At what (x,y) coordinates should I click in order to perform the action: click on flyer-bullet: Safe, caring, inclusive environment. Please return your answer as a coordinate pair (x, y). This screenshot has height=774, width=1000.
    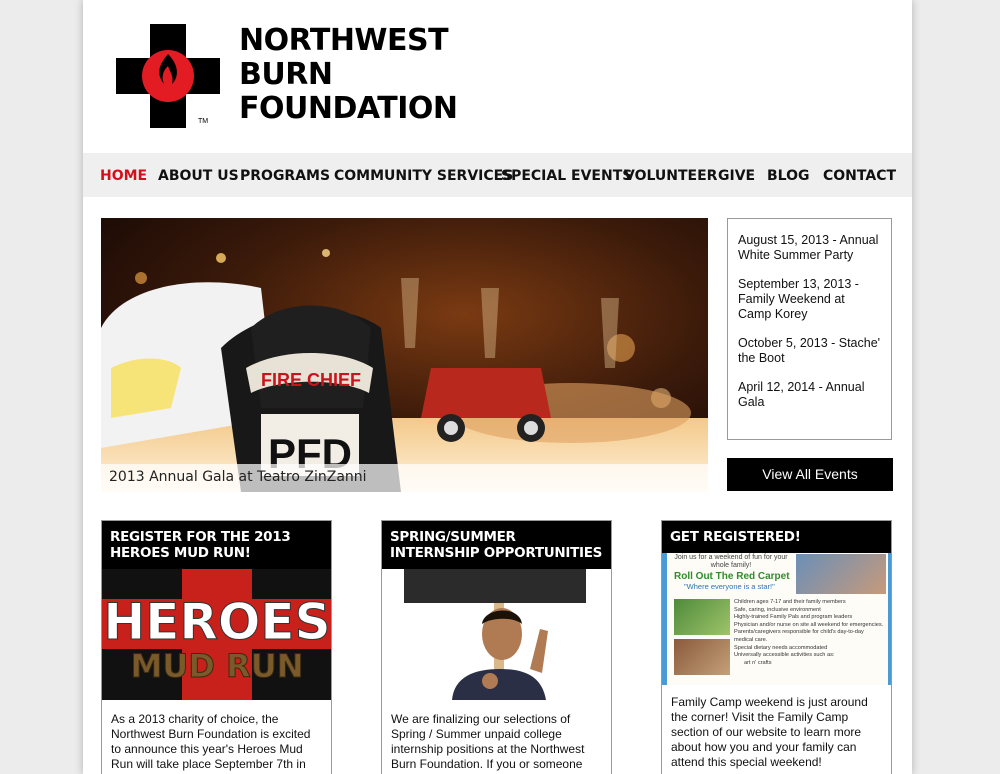
    Looking at the image, I should click on (777, 609).